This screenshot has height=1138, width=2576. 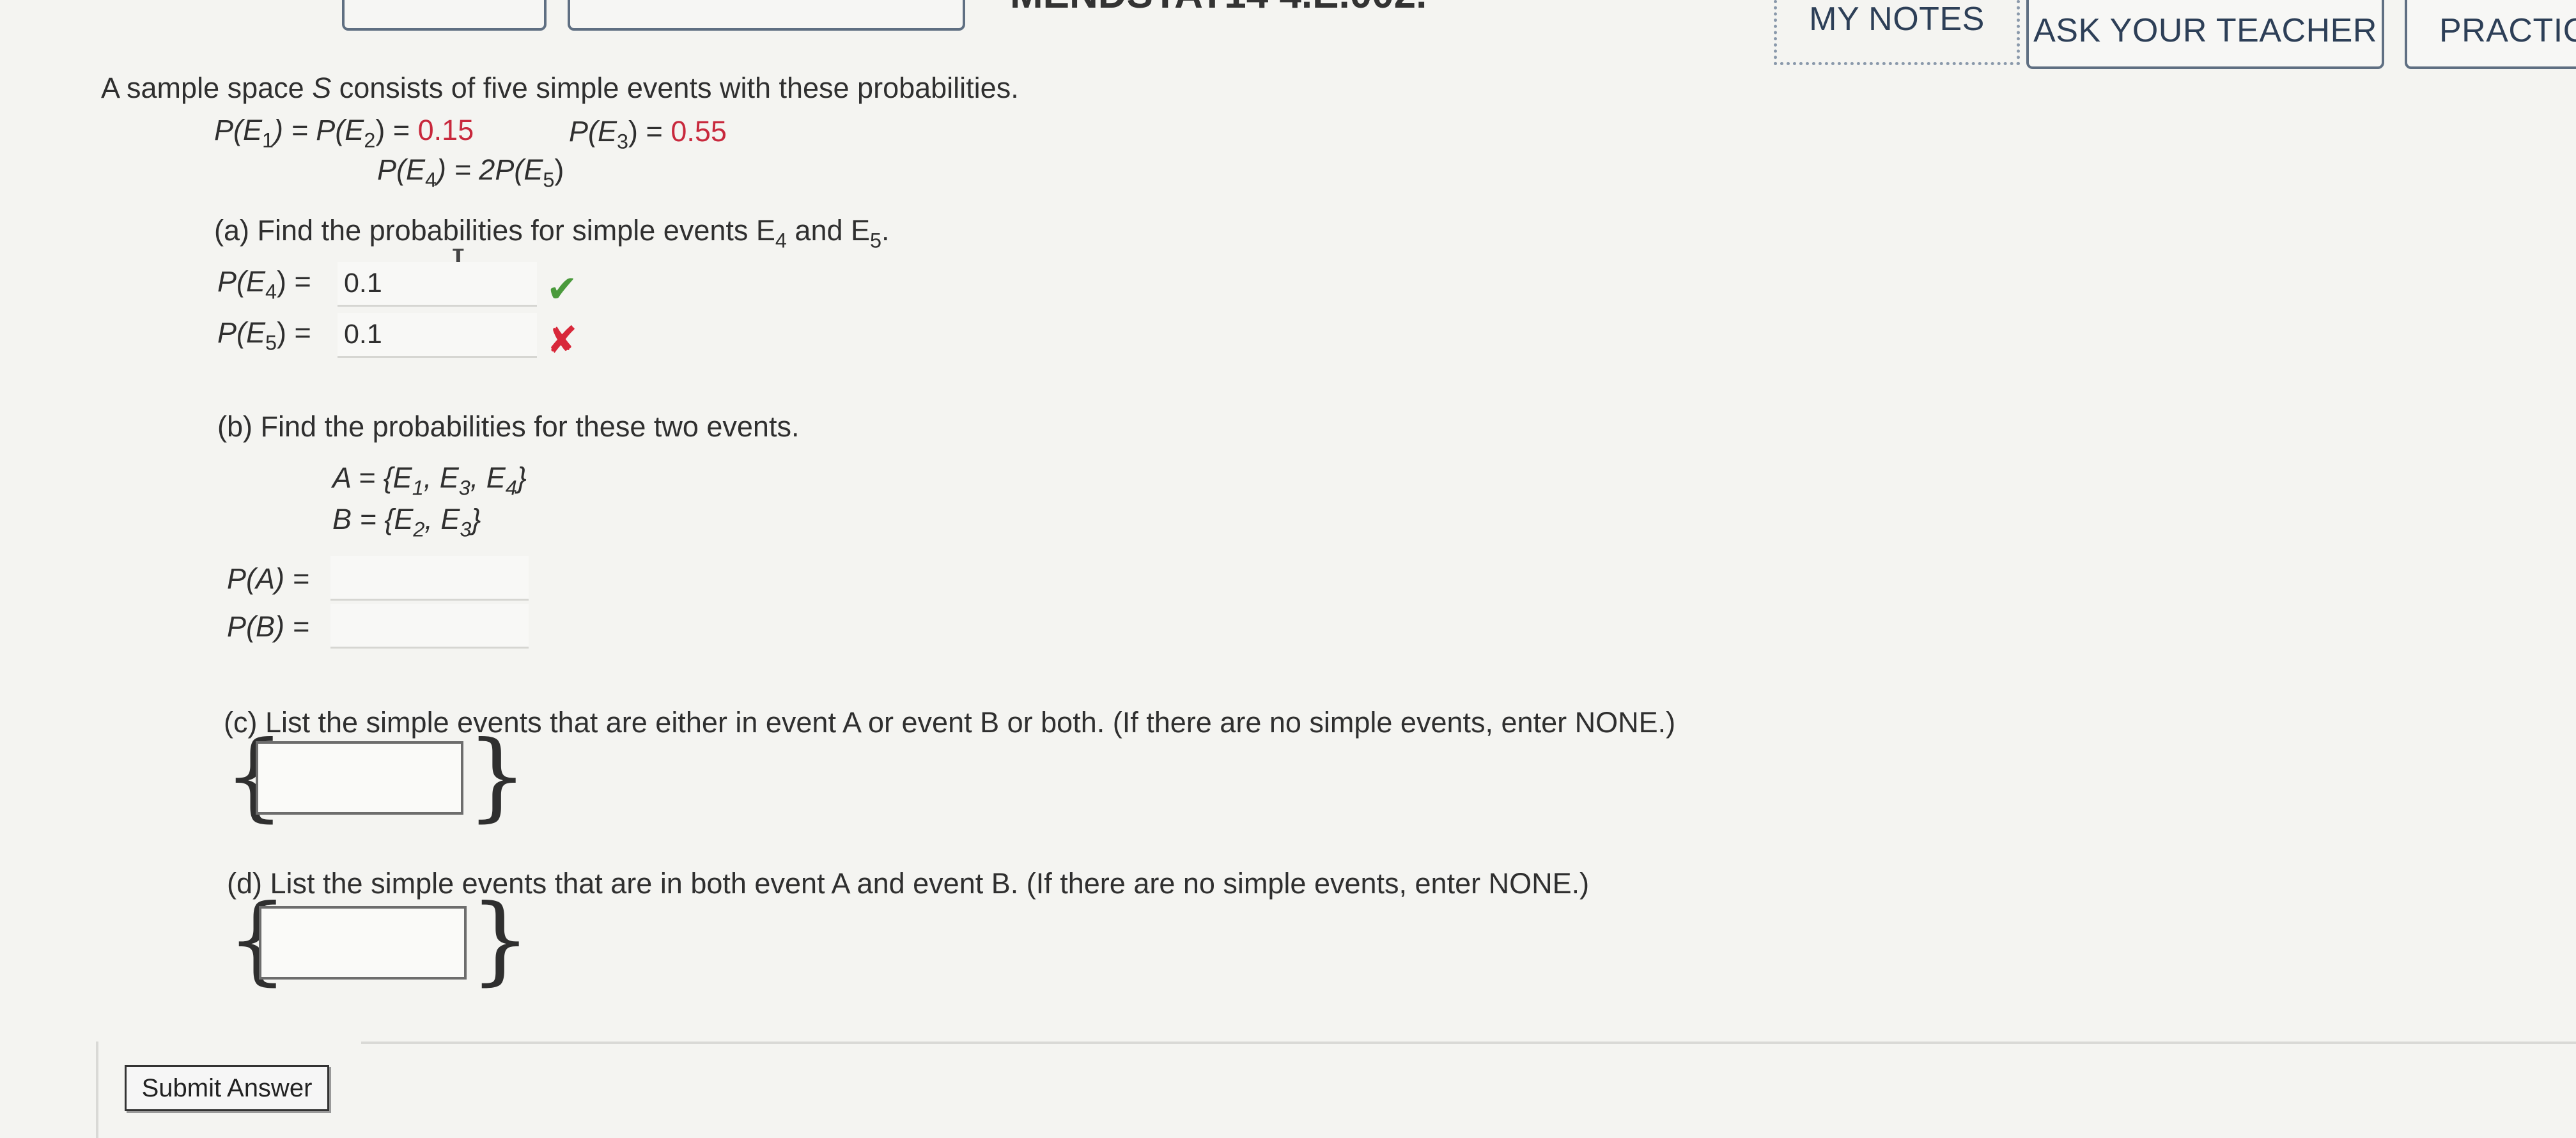 I want to click on submit-answer-button: Submit Answer, so click(x=227, y=1088).